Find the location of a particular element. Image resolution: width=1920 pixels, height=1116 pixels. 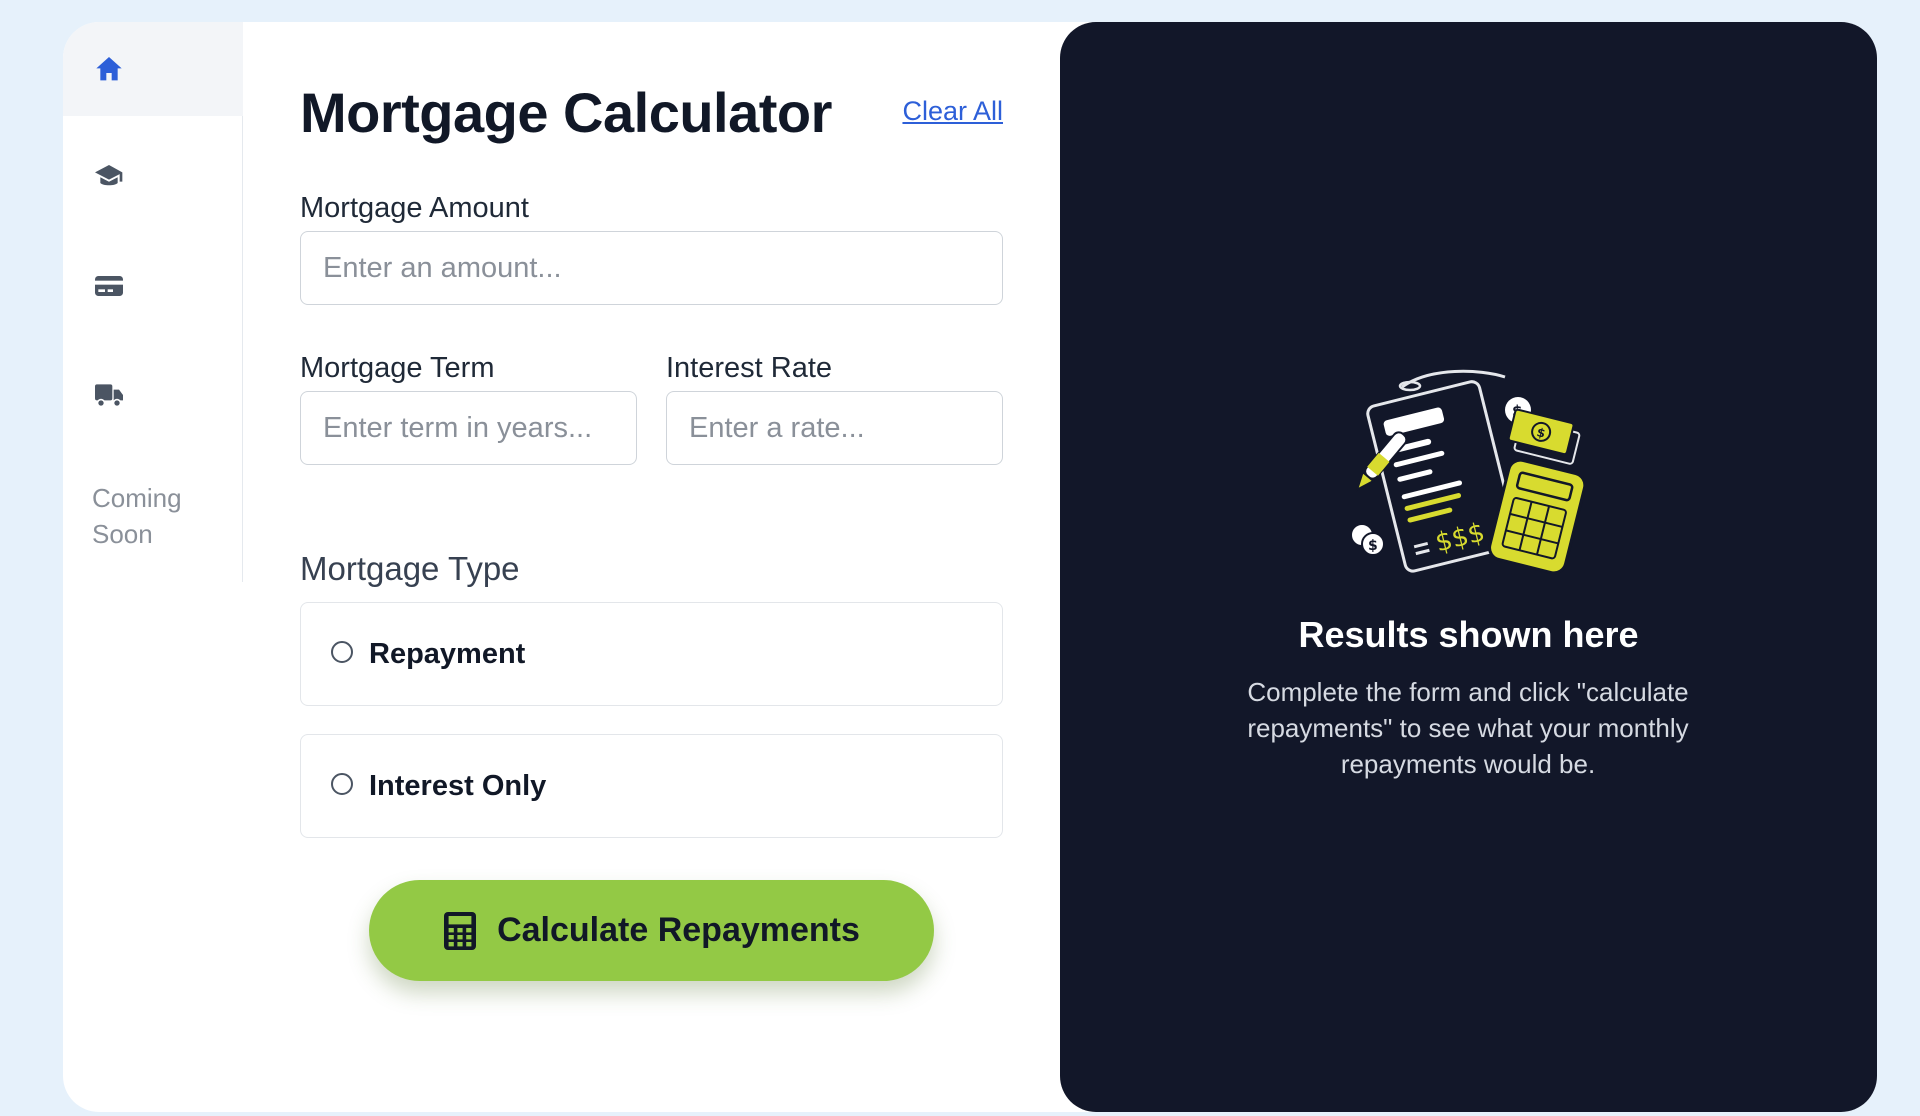

truck-icon is located at coordinates (109, 396).